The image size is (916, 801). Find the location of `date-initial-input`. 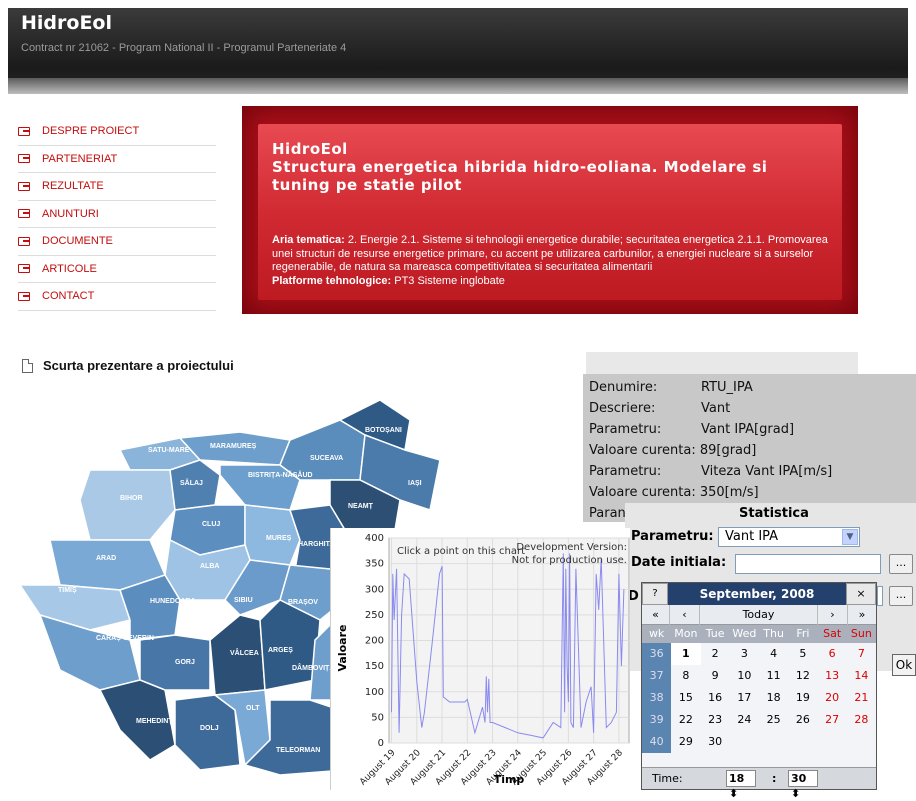

date-initial-input is located at coordinates (808, 564).